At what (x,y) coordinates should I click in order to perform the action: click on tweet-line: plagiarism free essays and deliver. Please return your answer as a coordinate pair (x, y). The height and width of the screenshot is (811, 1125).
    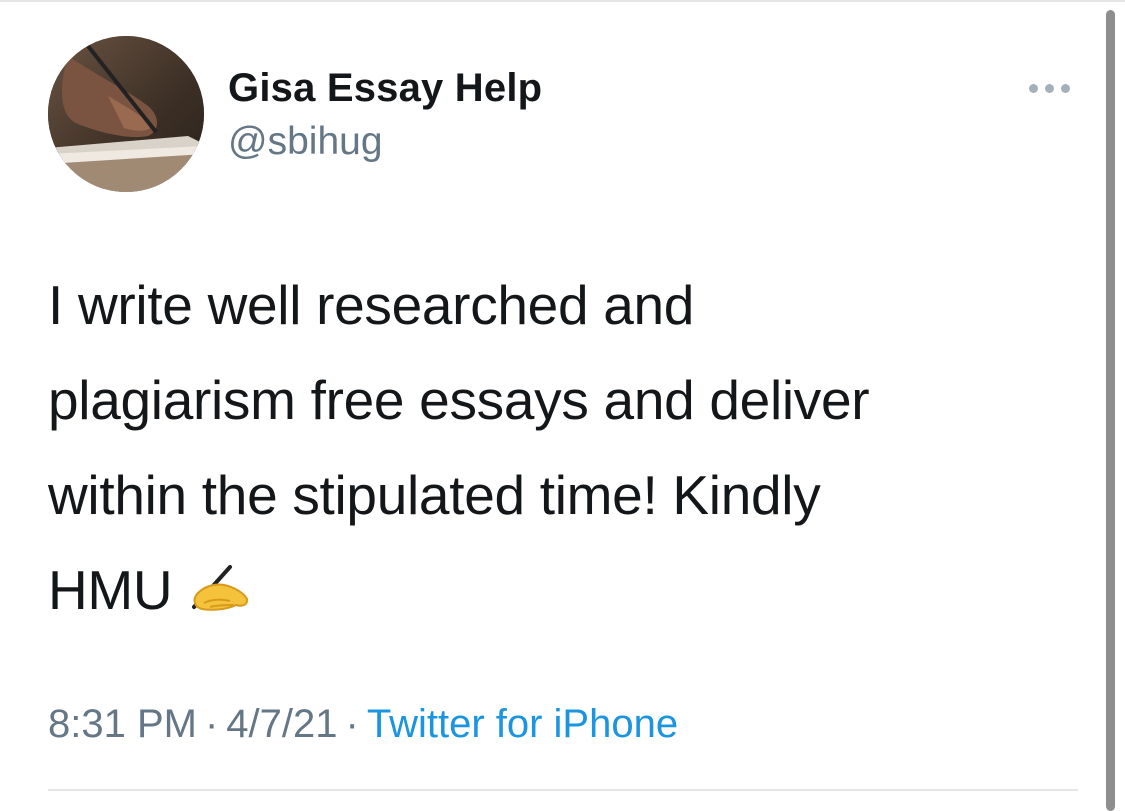
    Looking at the image, I should click on (459, 400).